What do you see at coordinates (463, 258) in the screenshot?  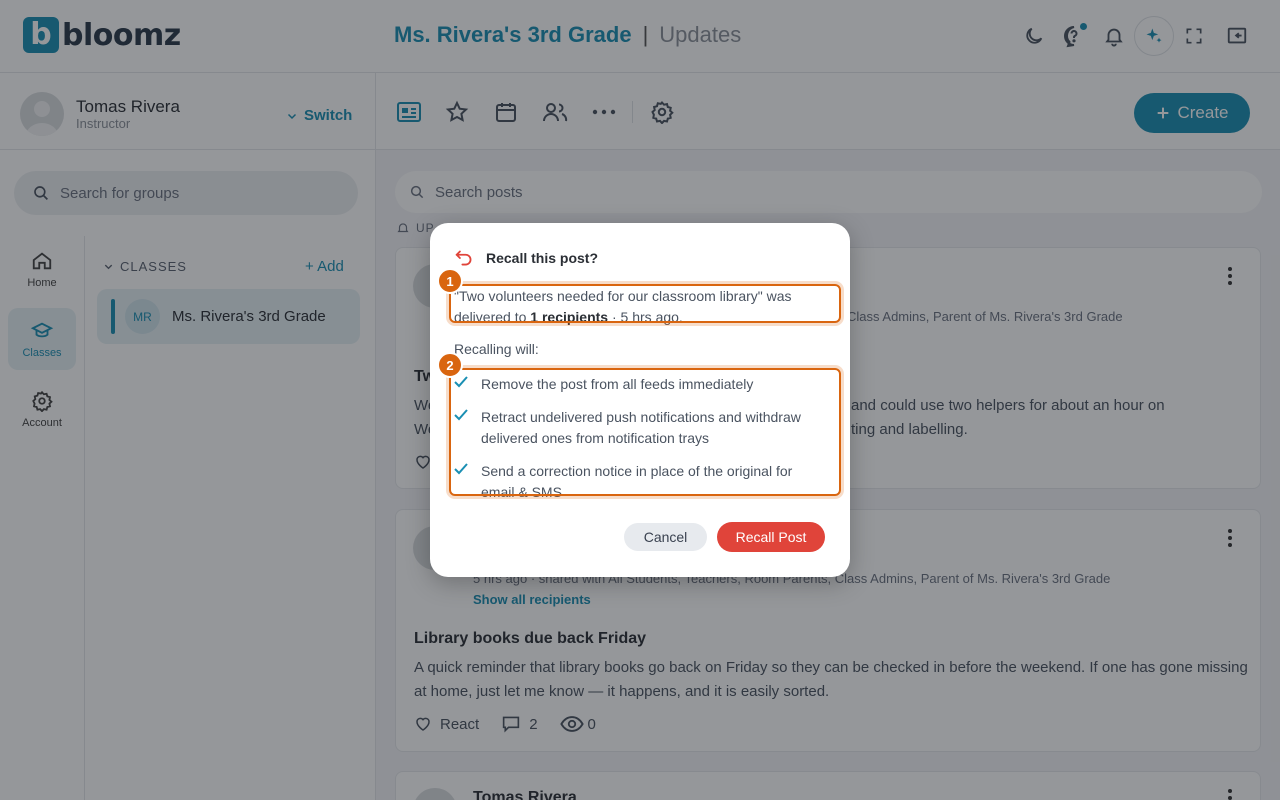 I see `undo-icon` at bounding box center [463, 258].